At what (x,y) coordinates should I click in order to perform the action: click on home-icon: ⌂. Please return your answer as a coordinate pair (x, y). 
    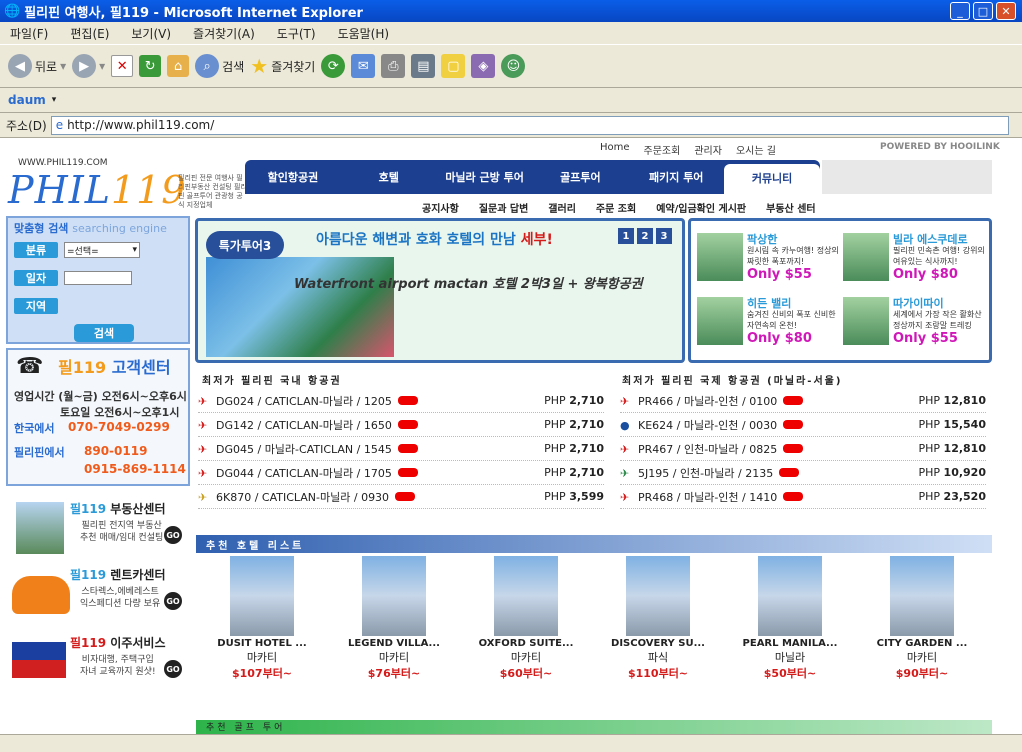
    Looking at the image, I should click on (178, 66).